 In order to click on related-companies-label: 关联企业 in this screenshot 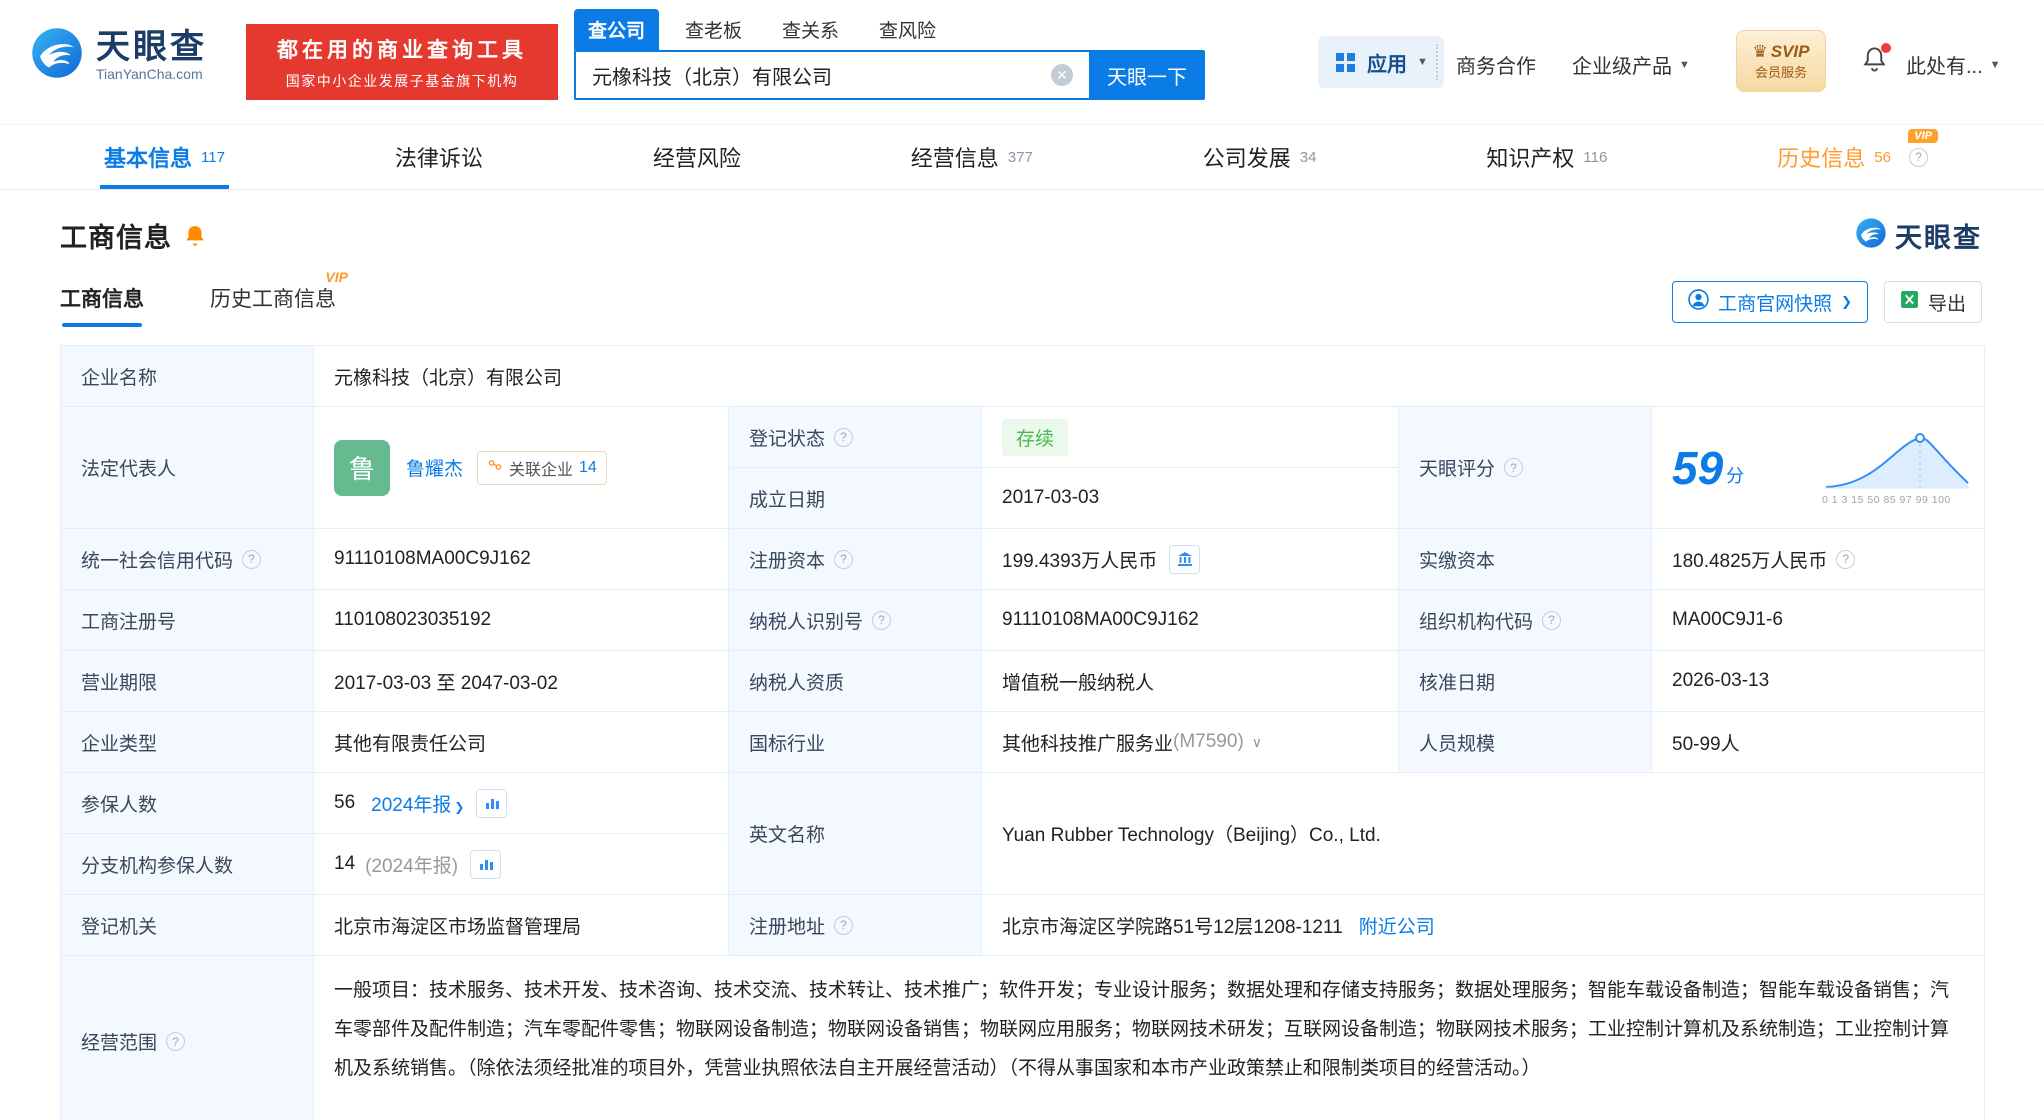, I will do `click(541, 470)`.